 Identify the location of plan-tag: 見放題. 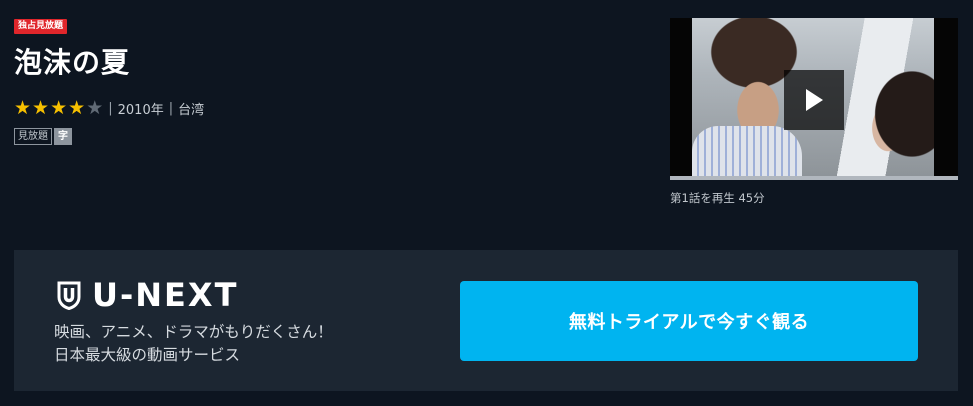
(33, 136).